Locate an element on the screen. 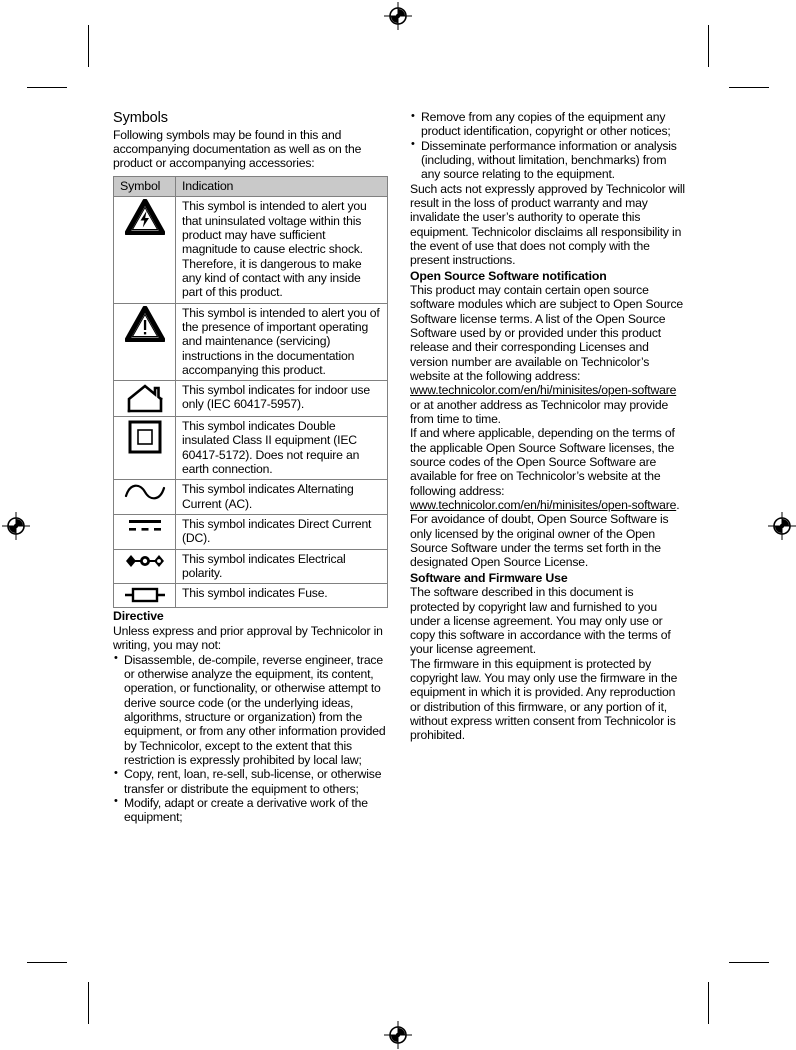  crop-mark-top-right-vertical is located at coordinates (708, 46).